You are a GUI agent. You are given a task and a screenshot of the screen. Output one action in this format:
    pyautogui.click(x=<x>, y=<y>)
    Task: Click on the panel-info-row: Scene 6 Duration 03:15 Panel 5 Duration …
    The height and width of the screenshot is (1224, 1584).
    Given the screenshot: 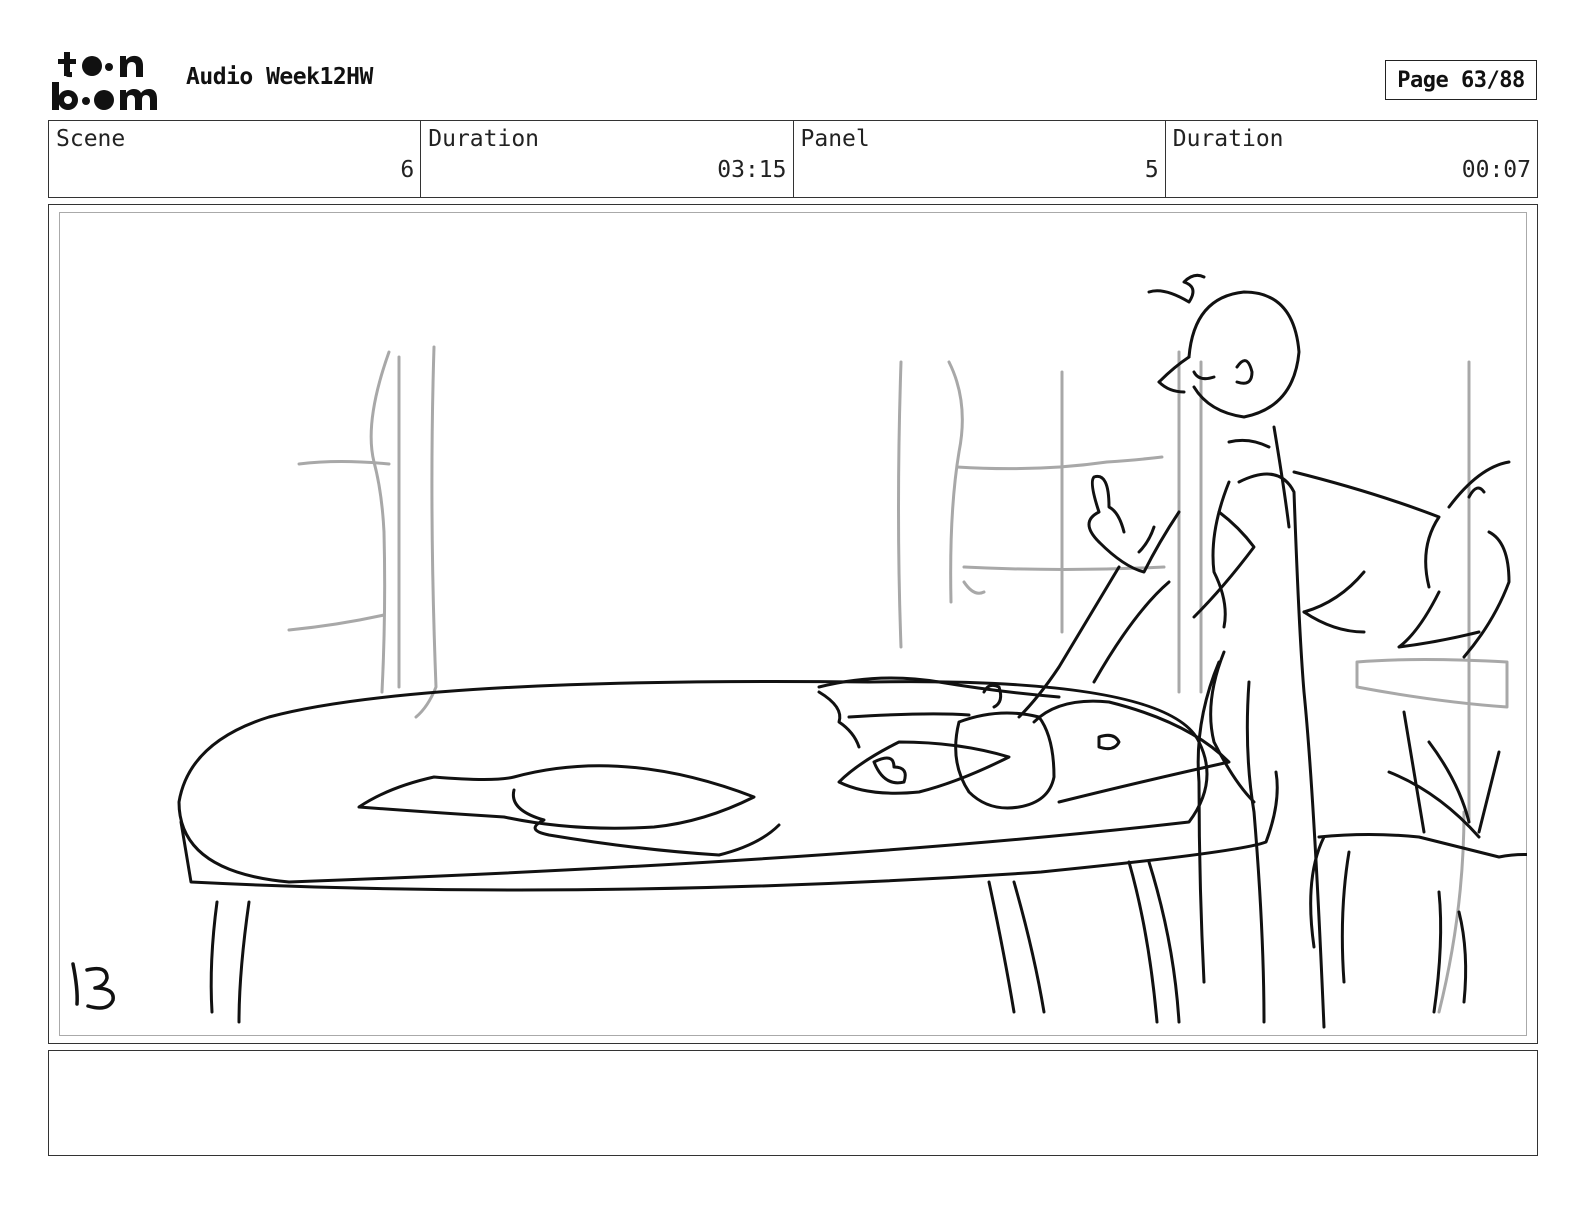 What is the action you would take?
    pyautogui.click(x=793, y=159)
    